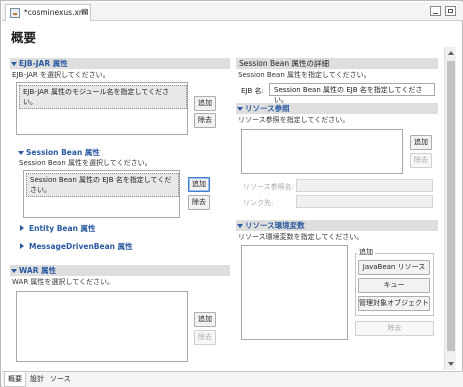 The height and width of the screenshot is (387, 463). What do you see at coordinates (85, 163) in the screenshot?
I see `session-bean-desc: Session Bean 属性を選択してください。` at bounding box center [85, 163].